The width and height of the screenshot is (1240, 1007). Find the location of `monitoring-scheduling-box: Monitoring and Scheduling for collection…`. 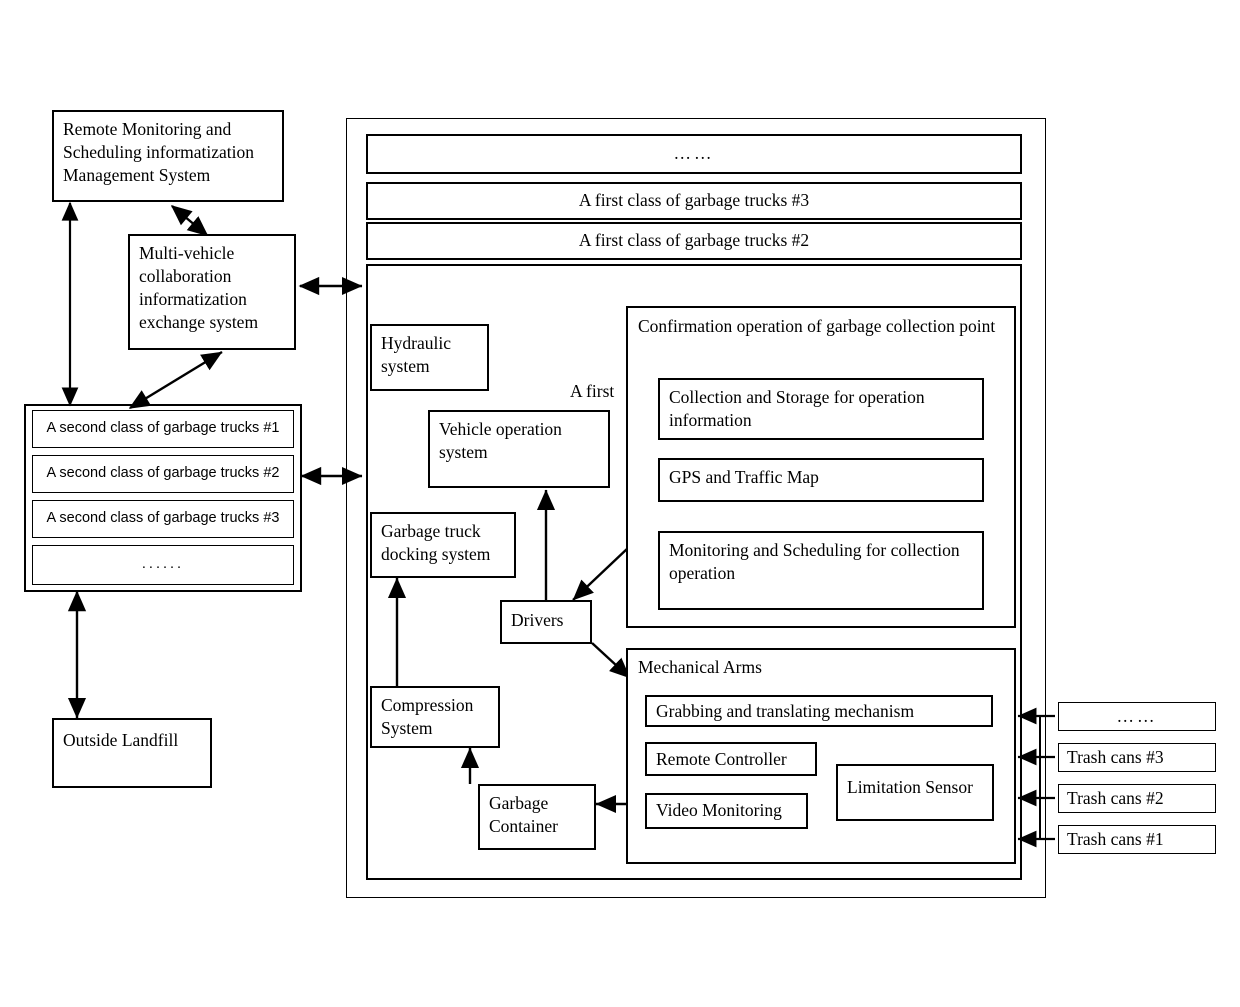

monitoring-scheduling-box: Monitoring and Scheduling for collection… is located at coordinates (821, 570).